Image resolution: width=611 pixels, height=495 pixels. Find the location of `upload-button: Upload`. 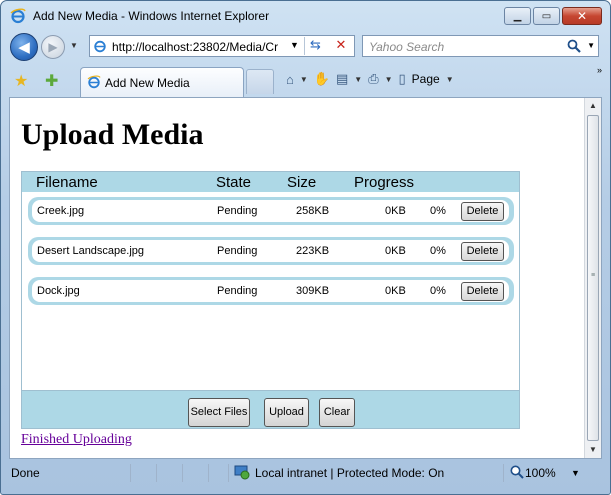

upload-button: Upload is located at coordinates (286, 412).